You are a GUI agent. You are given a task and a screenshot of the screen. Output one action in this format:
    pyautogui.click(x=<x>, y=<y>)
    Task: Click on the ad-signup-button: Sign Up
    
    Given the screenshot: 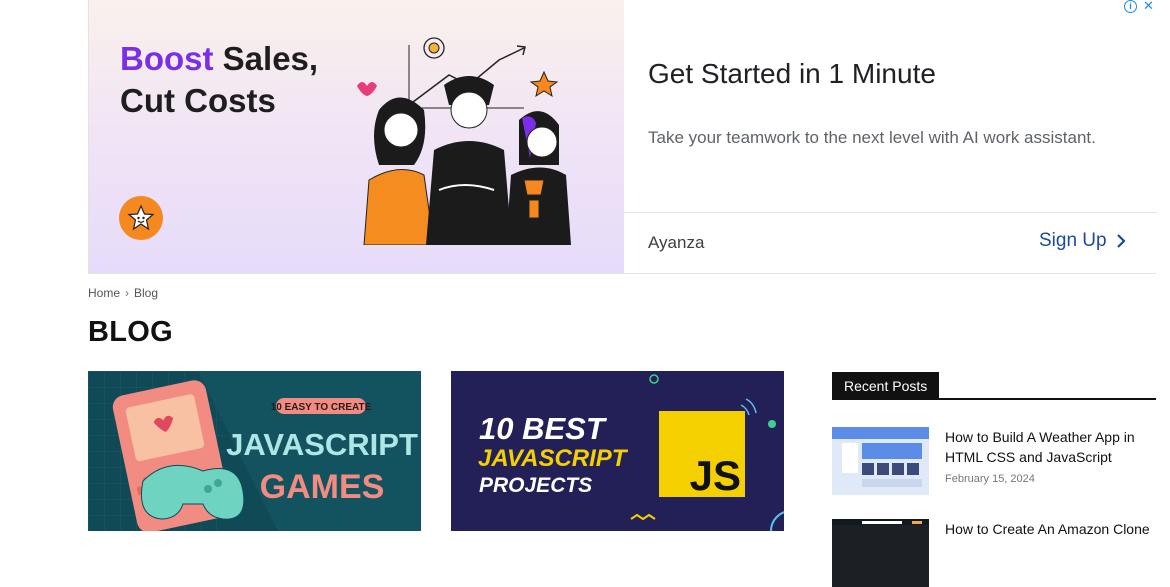 What is the action you would take?
    pyautogui.click(x=1083, y=241)
    